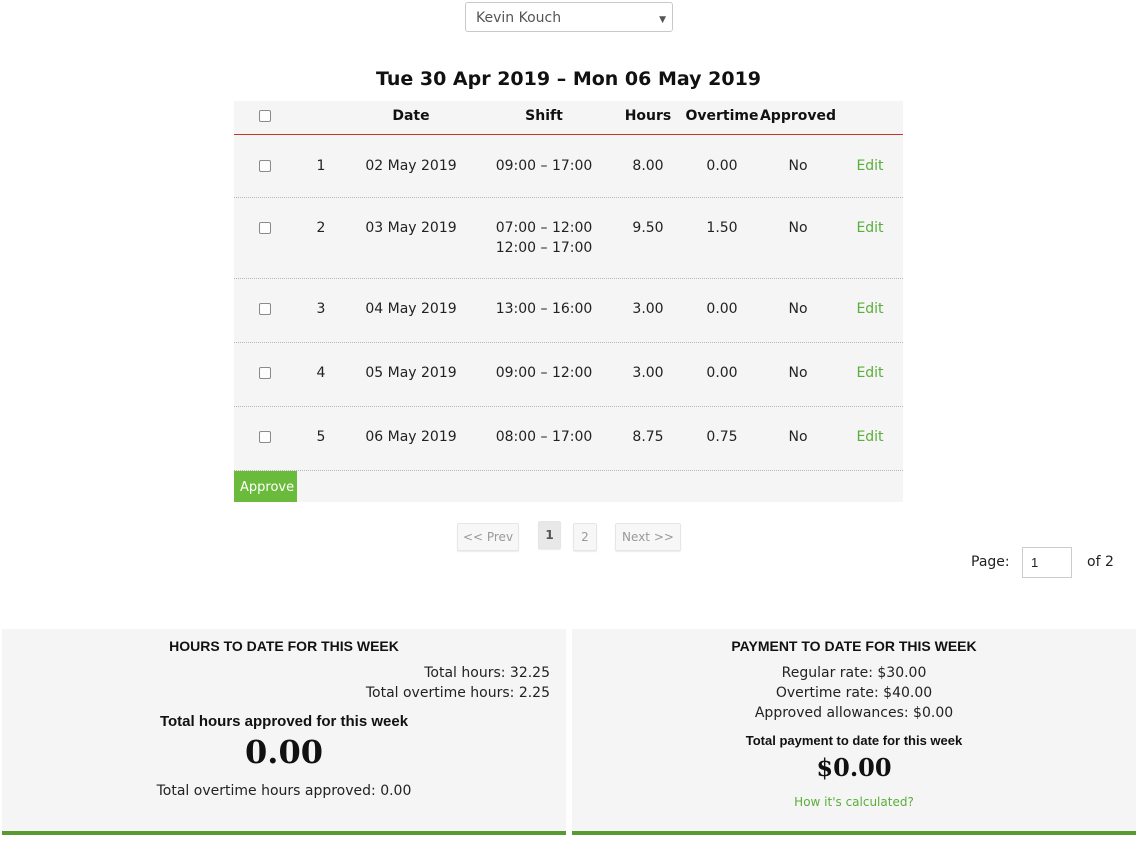 Image resolution: width=1140 pixels, height=841 pixels. I want to click on shift-time: 08:00 – 17:00, so click(544, 437).